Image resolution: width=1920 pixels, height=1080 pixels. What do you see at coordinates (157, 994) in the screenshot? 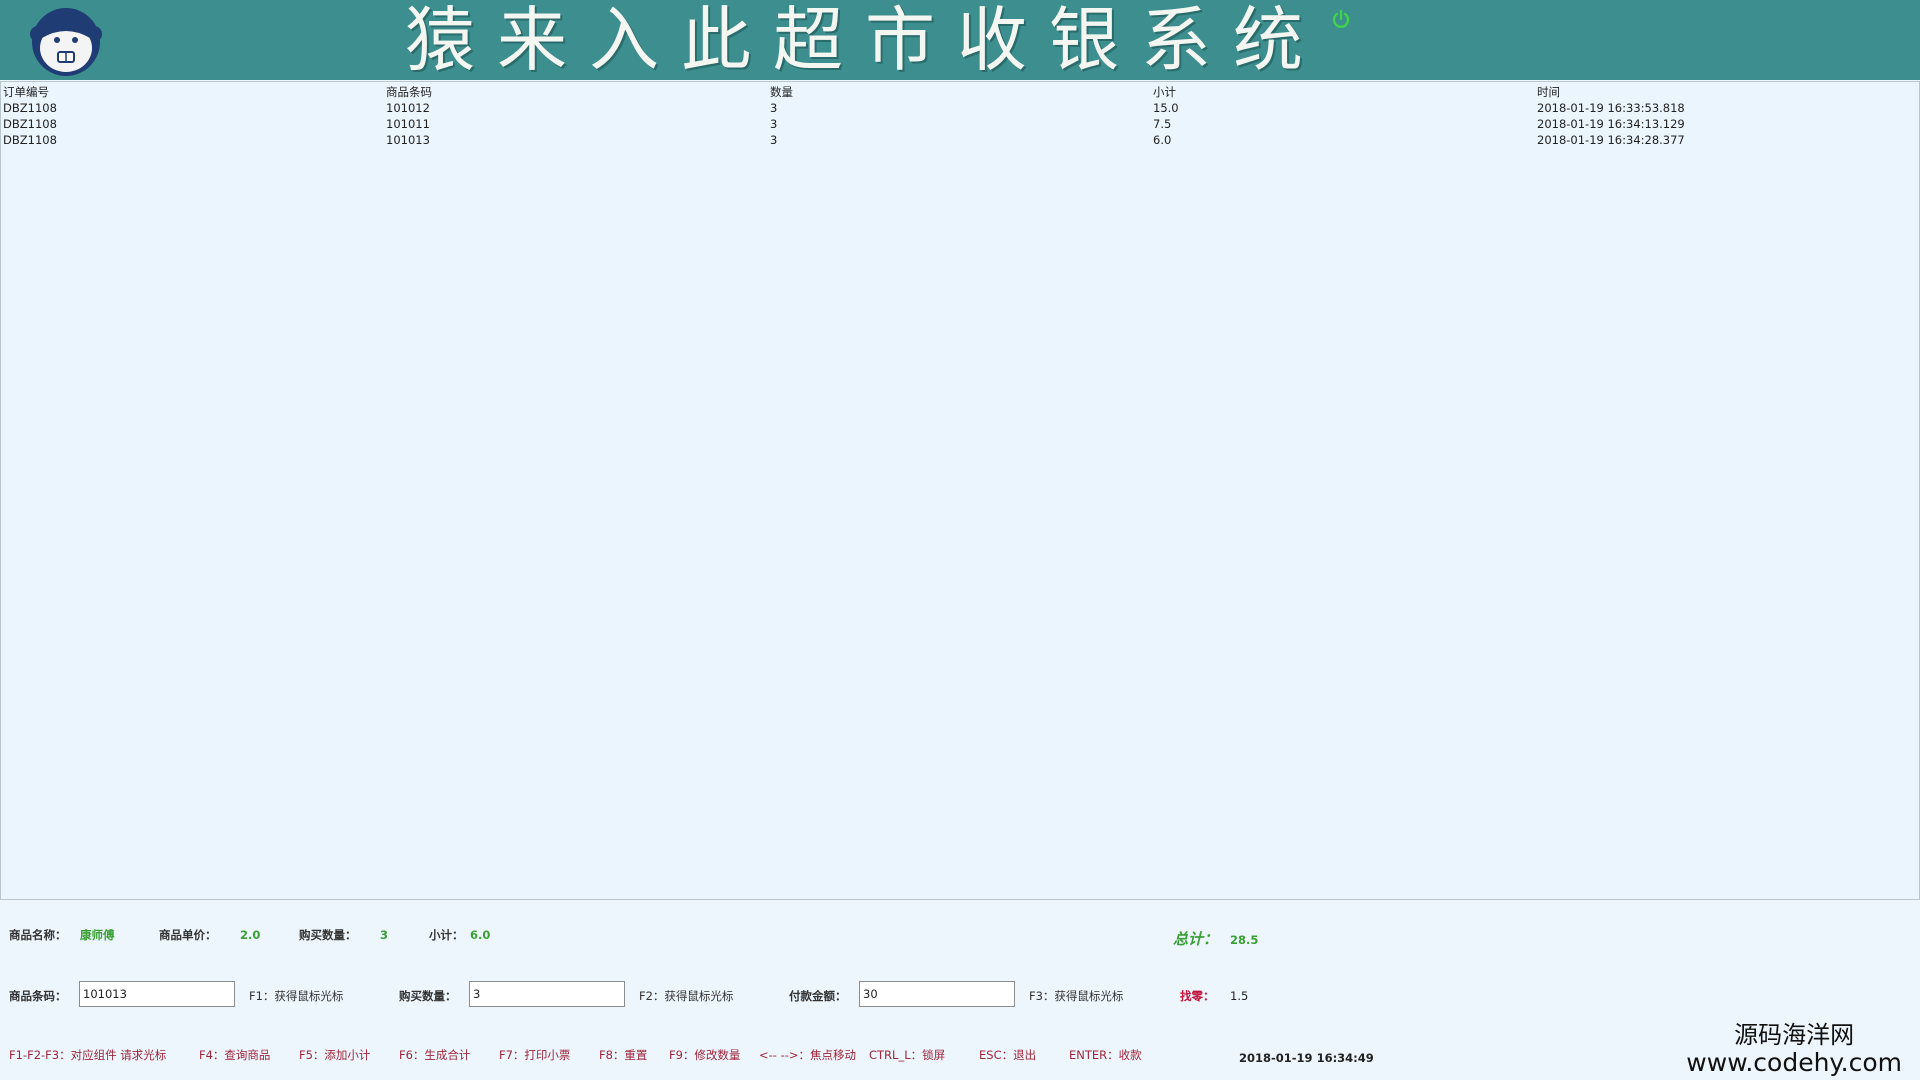
I see `barcode-input` at bounding box center [157, 994].